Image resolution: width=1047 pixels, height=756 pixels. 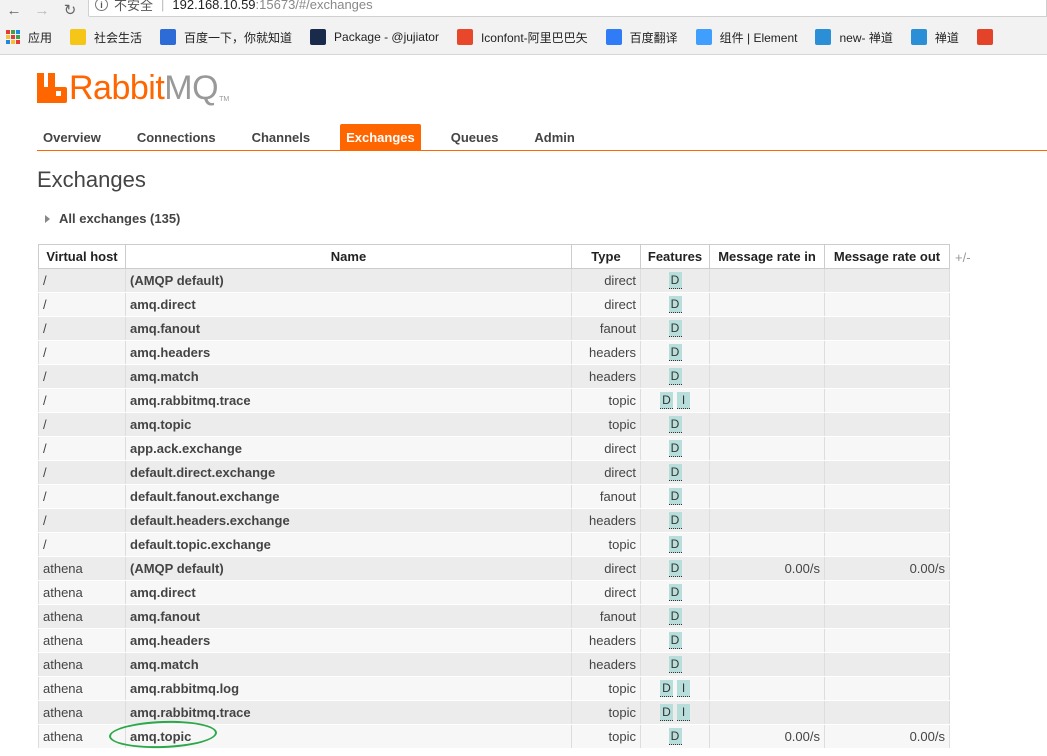 What do you see at coordinates (758, 37) in the screenshot?
I see `bookmark-label: 组件 | Element` at bounding box center [758, 37].